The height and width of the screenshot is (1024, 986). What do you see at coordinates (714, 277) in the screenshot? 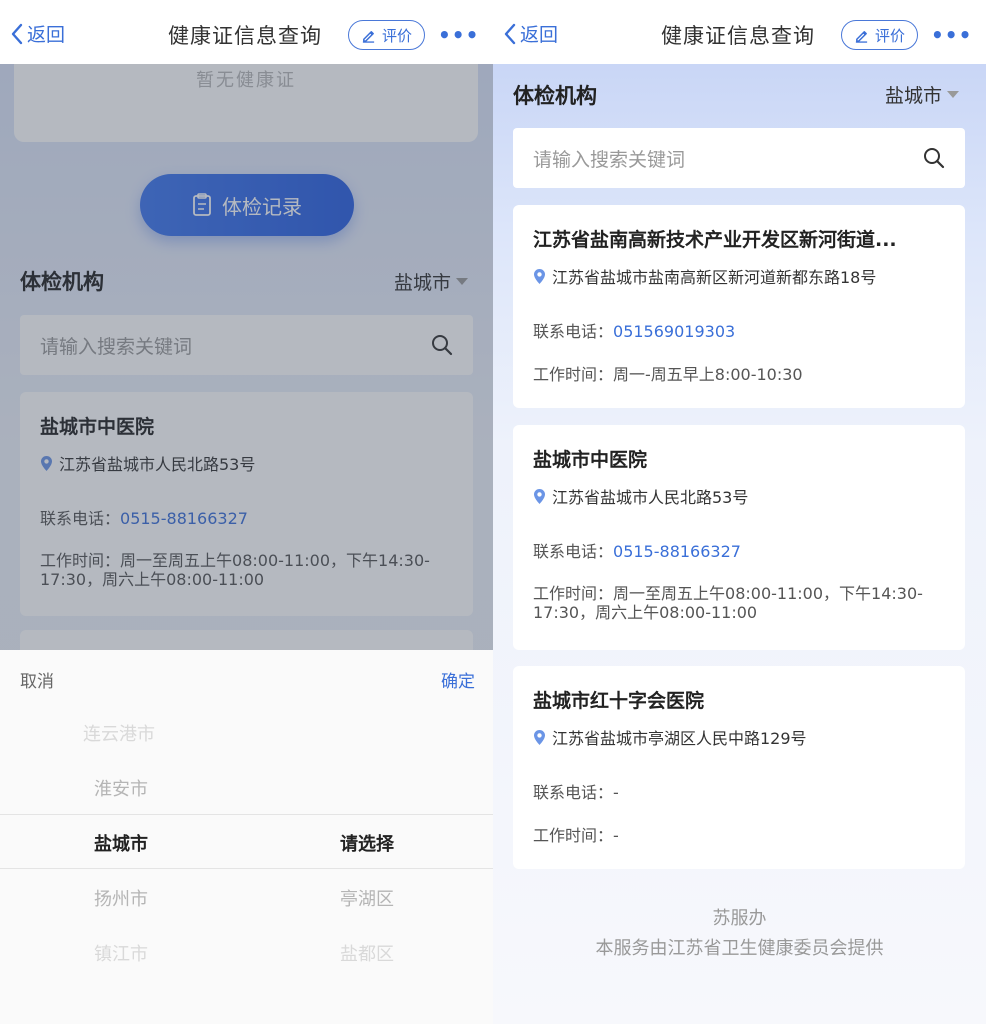
I see `address-text: 江苏省盐城市盐南高新区新河道新都东路18号` at bounding box center [714, 277].